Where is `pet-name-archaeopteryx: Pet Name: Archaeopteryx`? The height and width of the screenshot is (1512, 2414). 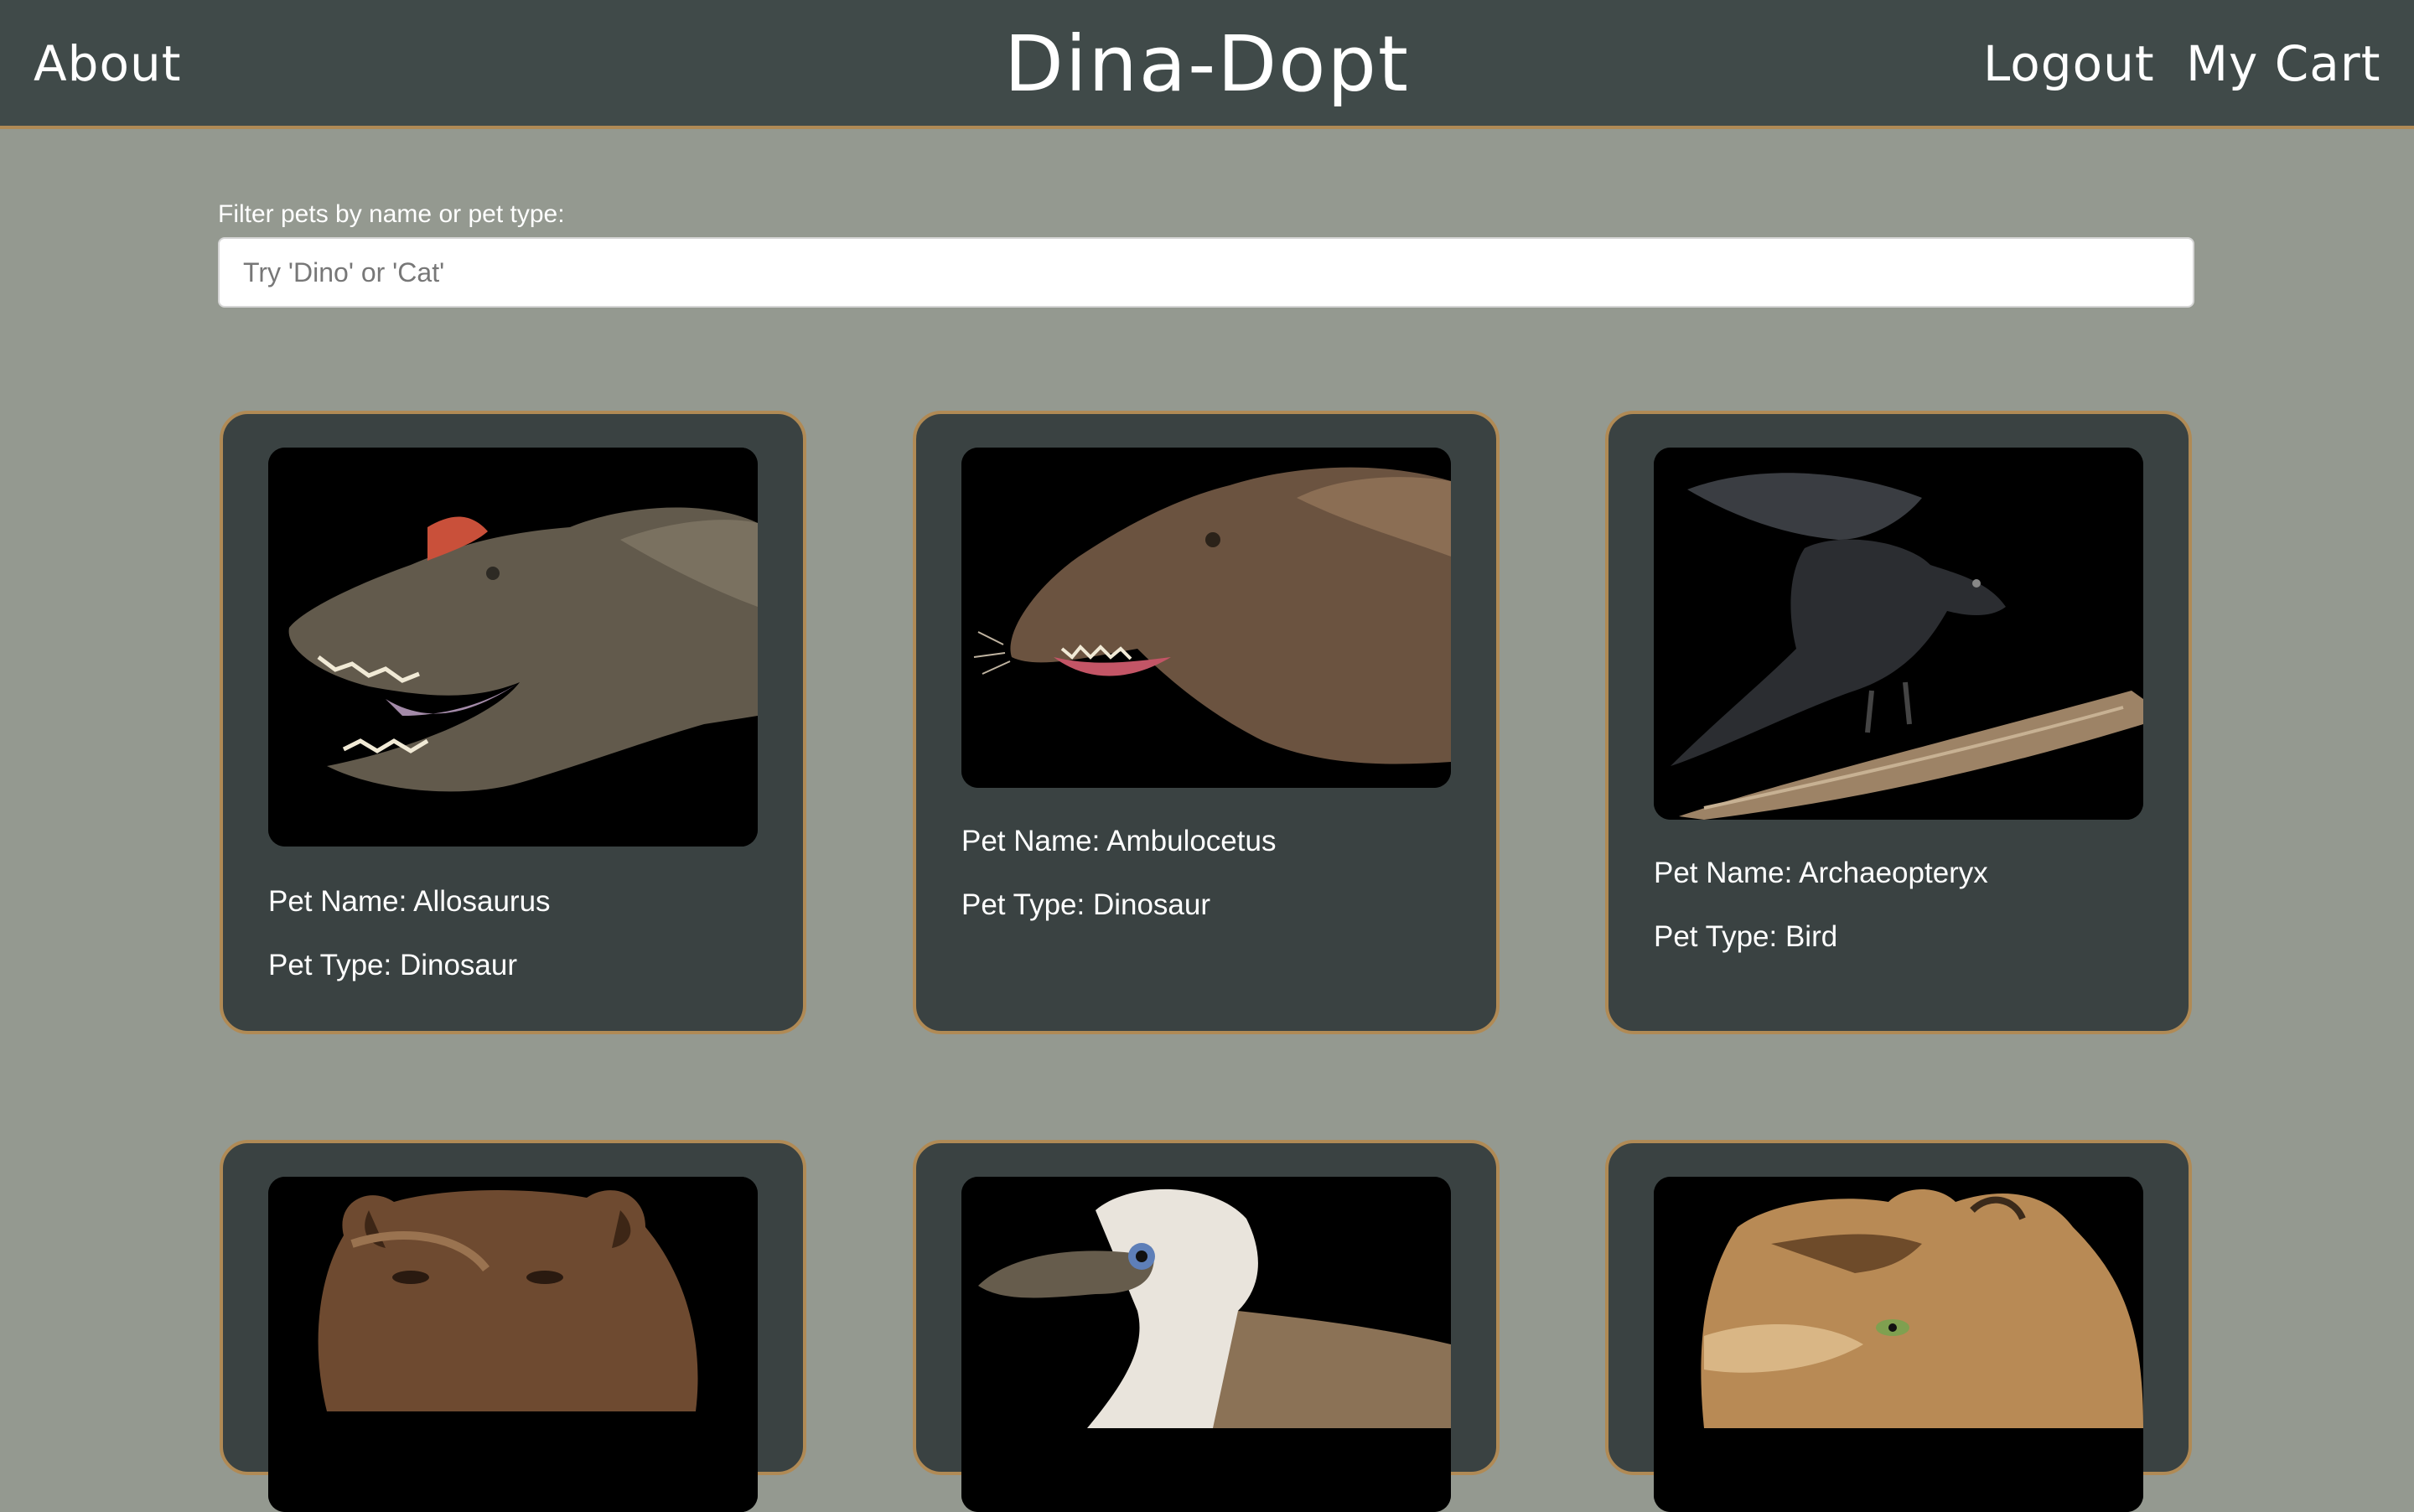
pet-name-archaeopteryx: Pet Name: Archaeopteryx is located at coordinates (1821, 873).